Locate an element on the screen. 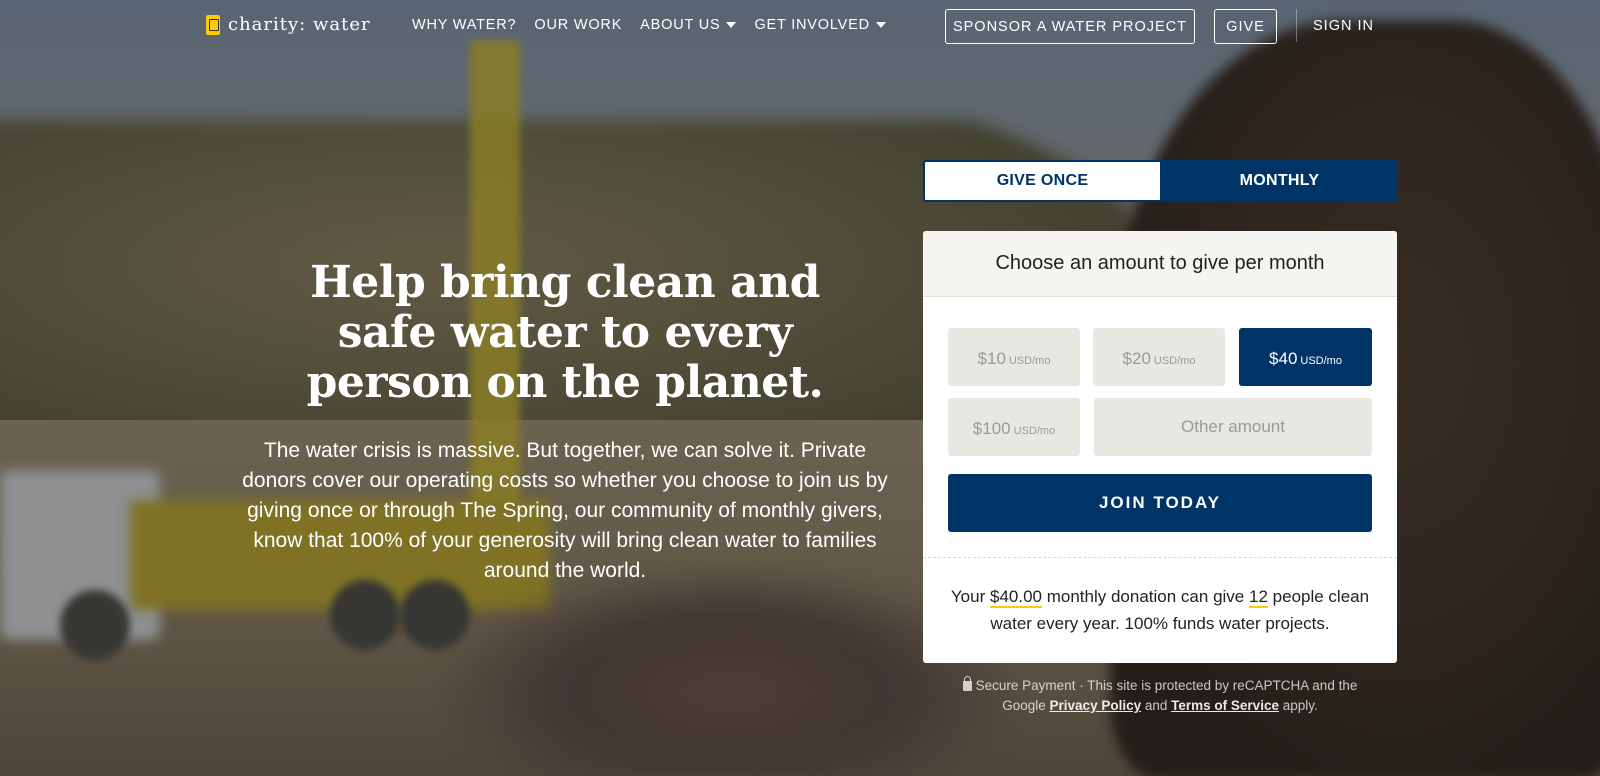 The image size is (1600, 776). jerrycan-icon is located at coordinates (213, 24).